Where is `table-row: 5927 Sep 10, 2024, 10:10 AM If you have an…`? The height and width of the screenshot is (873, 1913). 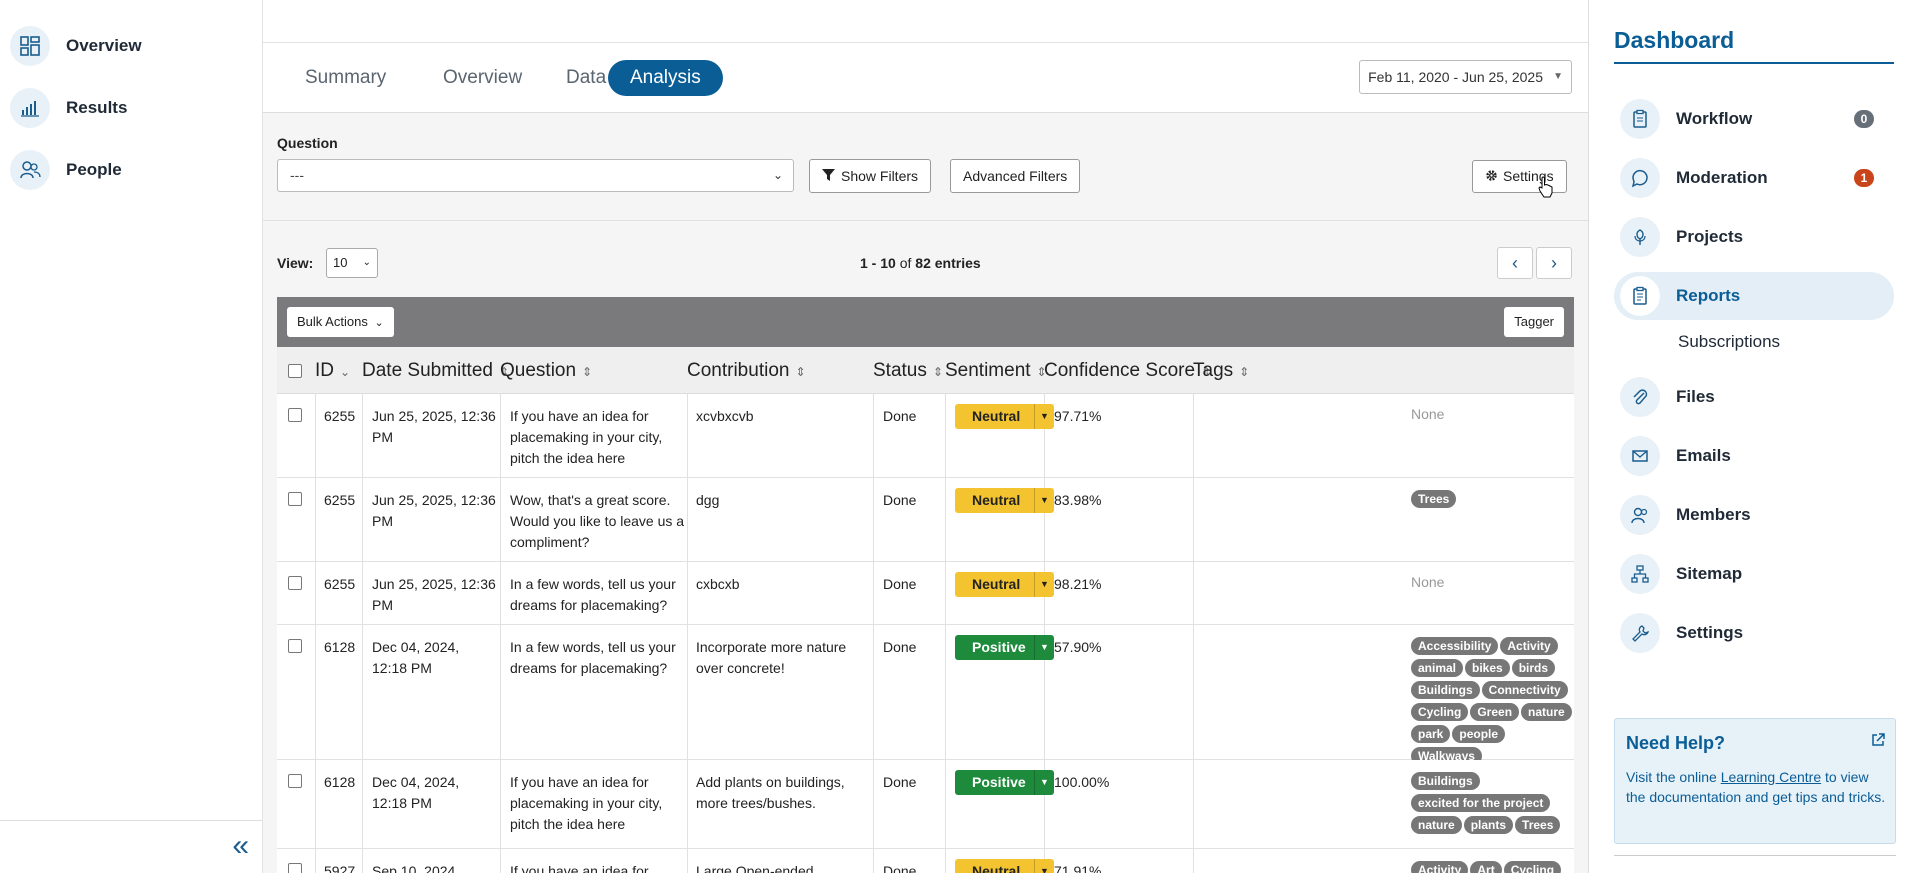 table-row: 5927 Sep 10, 2024, 10:10 AM If you have an… is located at coordinates (925, 861).